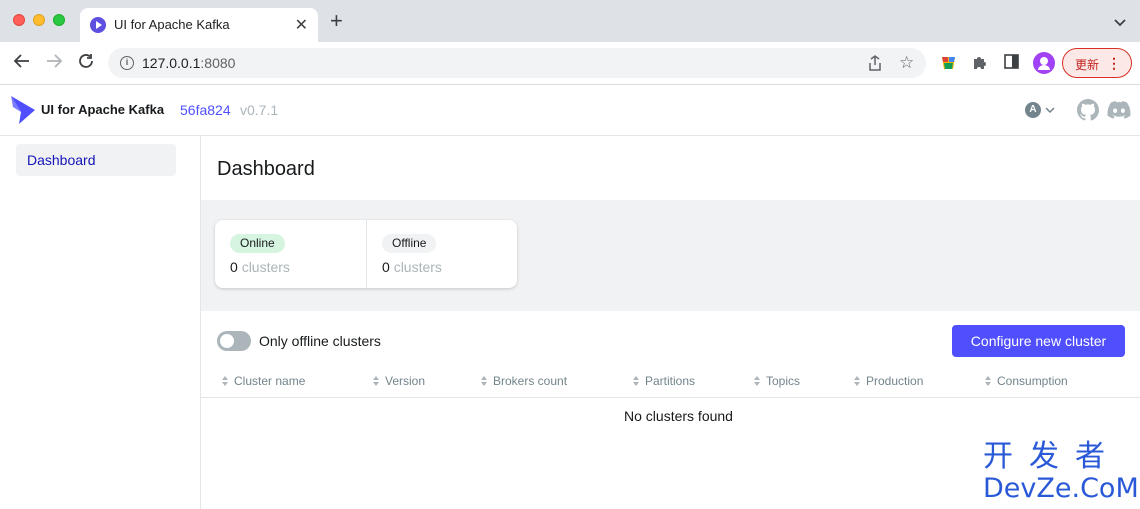 The height and width of the screenshot is (509, 1140). I want to click on cluster-metrics-box: Online 0 clusters Offline 0 clusters, so click(366, 254).